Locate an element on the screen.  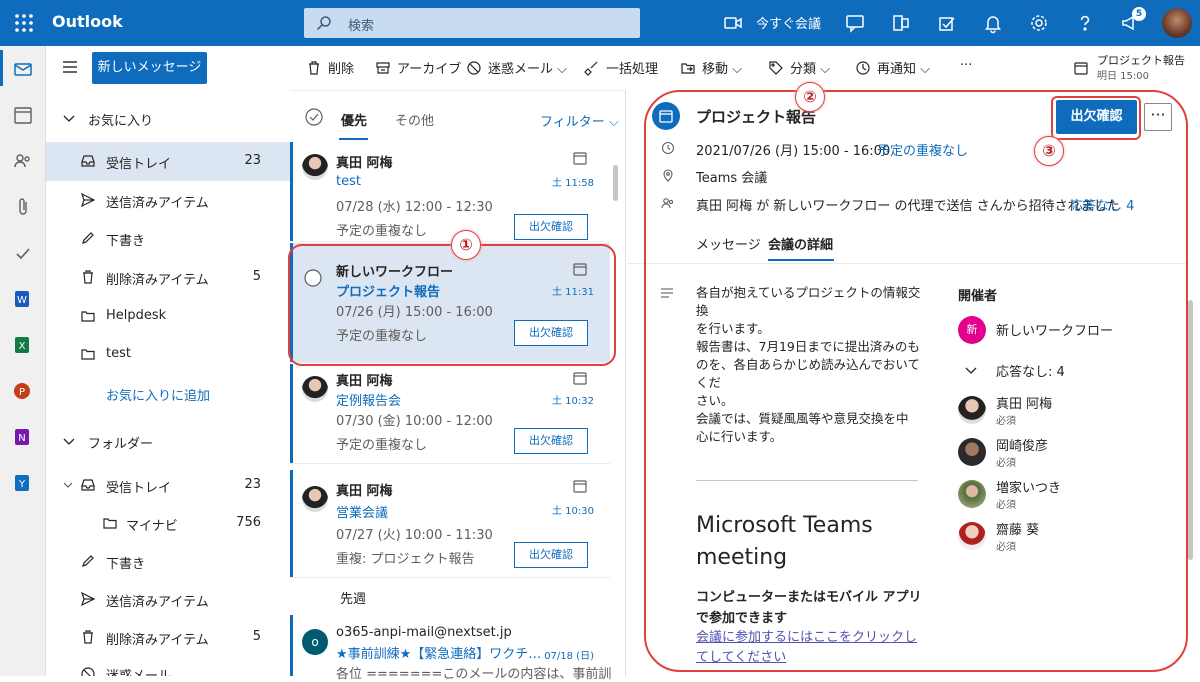
filter-button: フィルター ⌵ is located at coordinates (579, 120).